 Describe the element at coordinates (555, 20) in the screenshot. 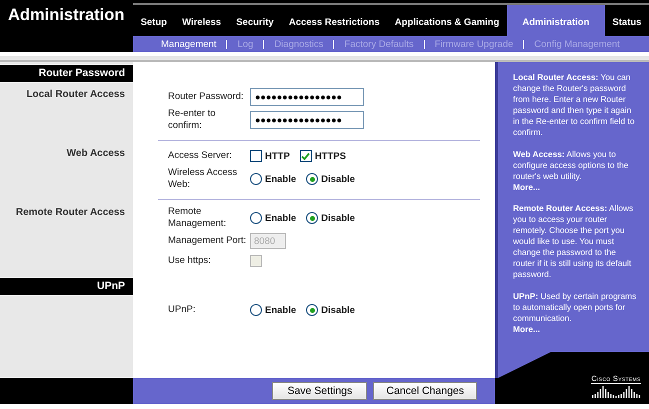

I see `nav-tab: Administration` at that location.